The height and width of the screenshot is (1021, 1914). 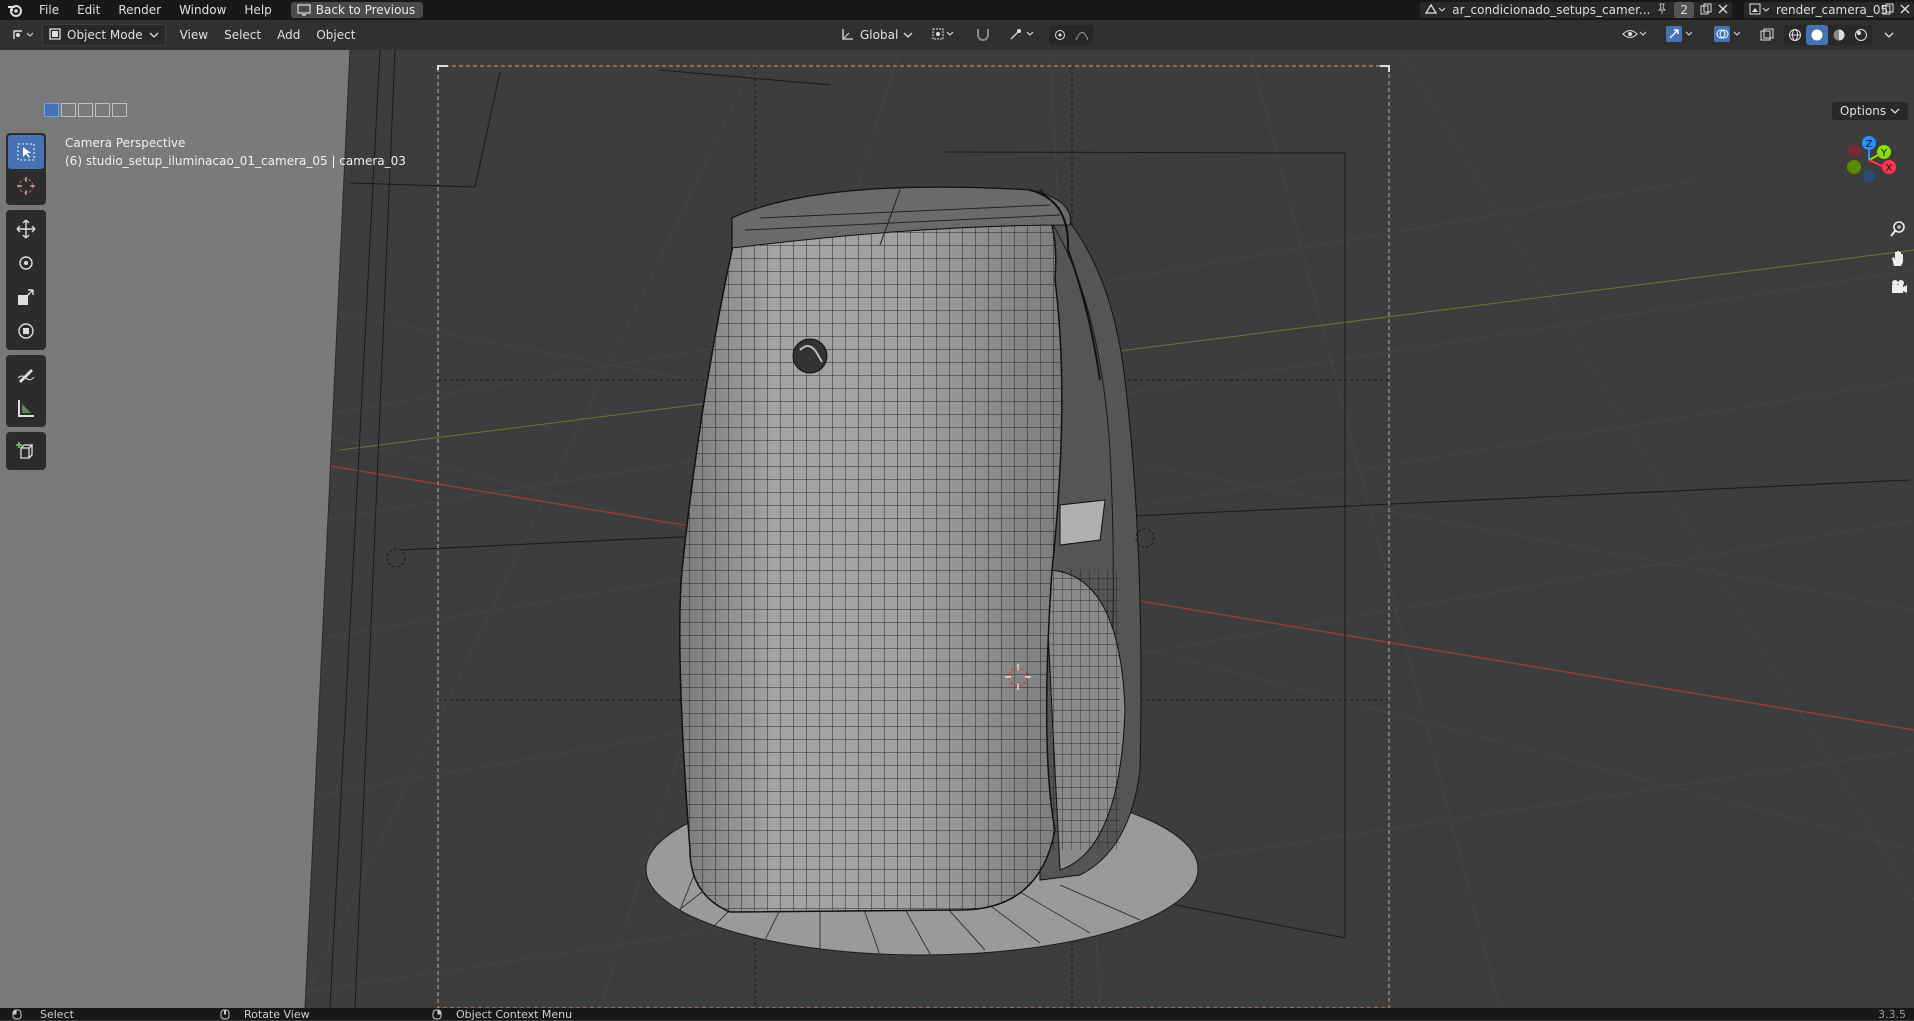 I want to click on menu-view: View, so click(x=194, y=35).